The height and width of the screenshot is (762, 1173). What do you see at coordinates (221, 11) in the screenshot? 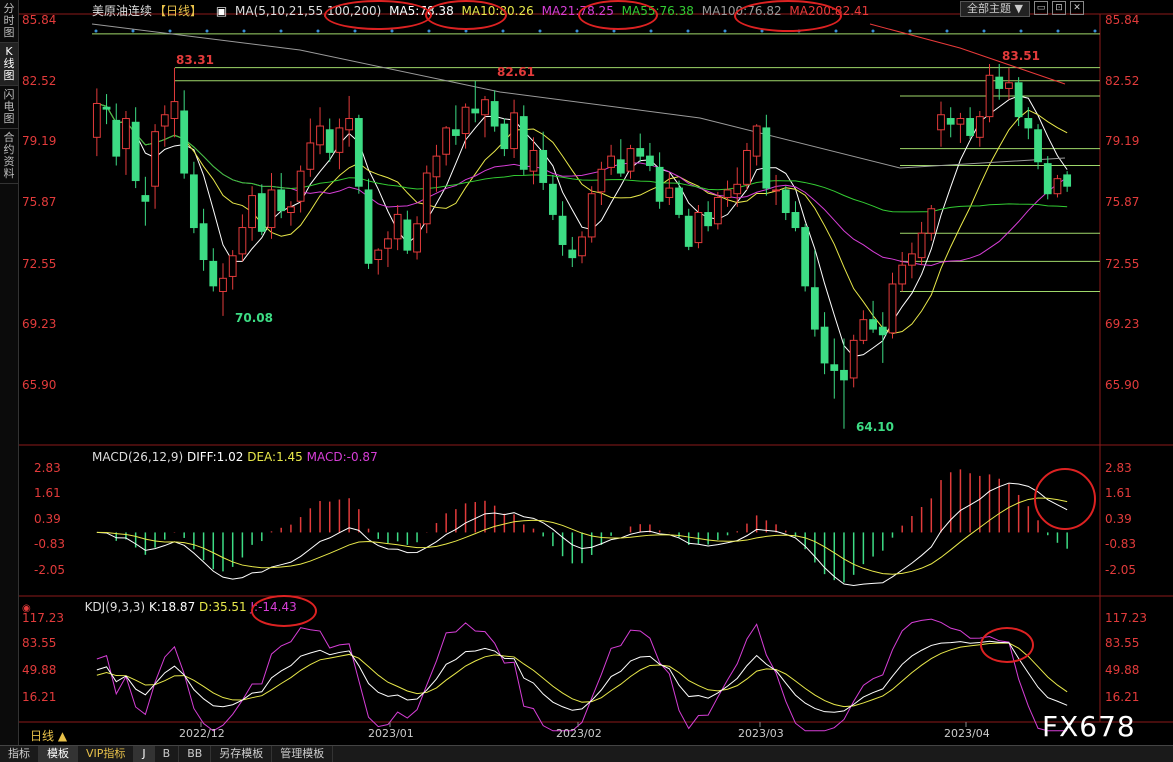
I see `legend-square-icon: ▣` at bounding box center [221, 11].